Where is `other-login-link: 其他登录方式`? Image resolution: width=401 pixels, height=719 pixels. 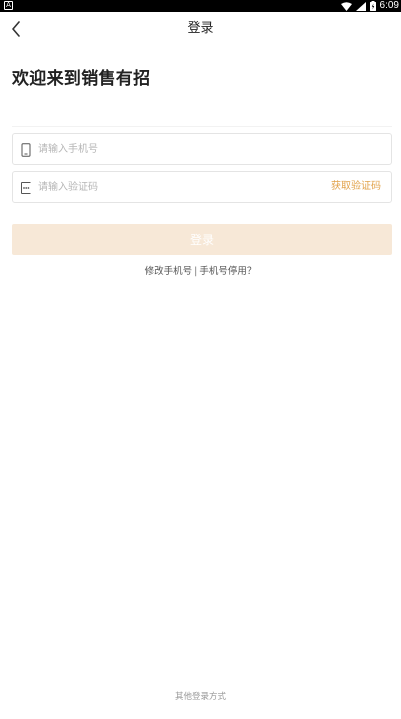 other-login-link: 其他登录方式 is located at coordinates (200, 696).